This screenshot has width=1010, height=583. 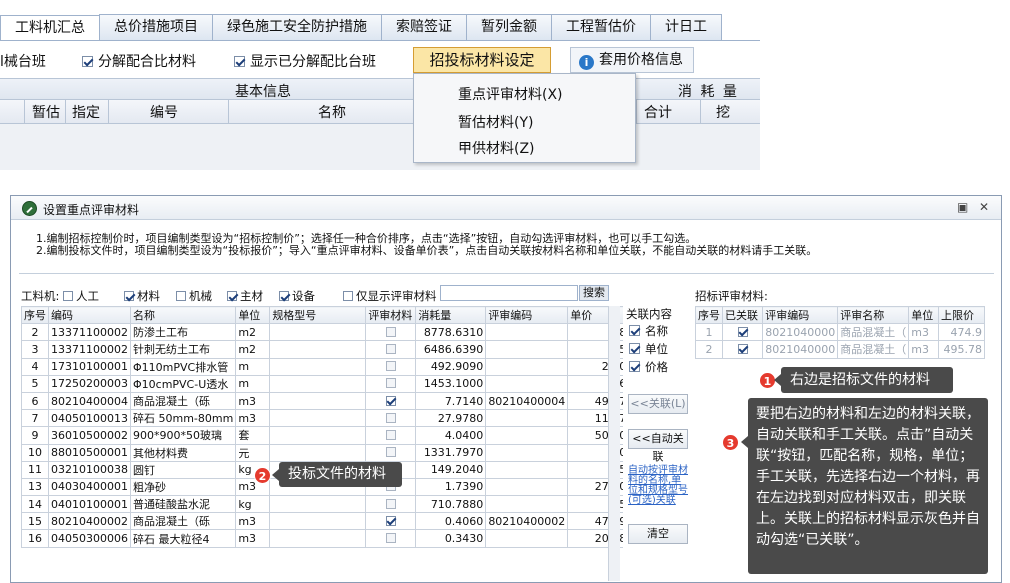 I want to click on col-name: 名称, so click(x=332, y=112).